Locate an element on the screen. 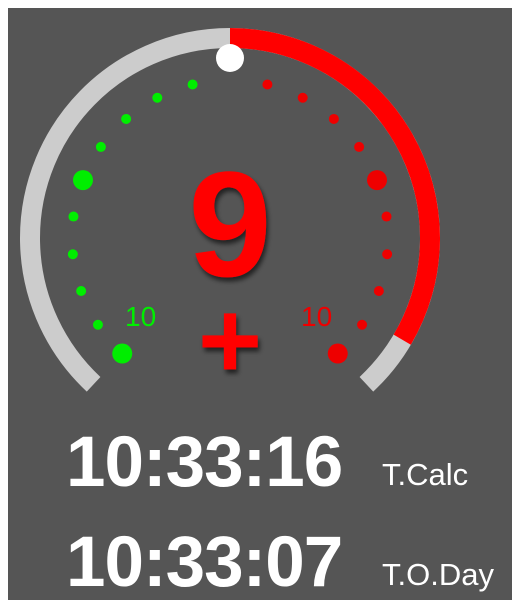 The image size is (518, 604). oday-time-label: T.O.Day is located at coordinates (438, 574).